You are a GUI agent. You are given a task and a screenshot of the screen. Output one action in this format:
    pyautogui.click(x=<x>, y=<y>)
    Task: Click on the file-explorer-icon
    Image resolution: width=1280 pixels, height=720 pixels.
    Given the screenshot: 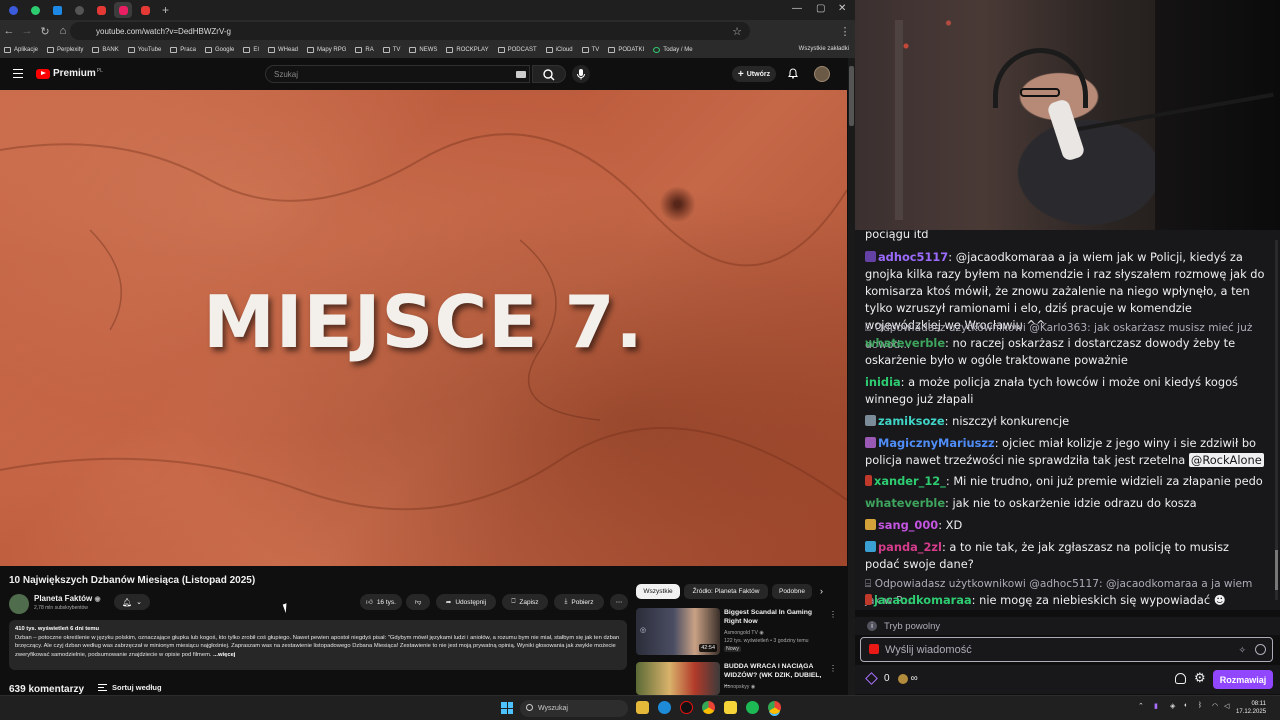 What is the action you would take?
    pyautogui.click(x=642, y=707)
    